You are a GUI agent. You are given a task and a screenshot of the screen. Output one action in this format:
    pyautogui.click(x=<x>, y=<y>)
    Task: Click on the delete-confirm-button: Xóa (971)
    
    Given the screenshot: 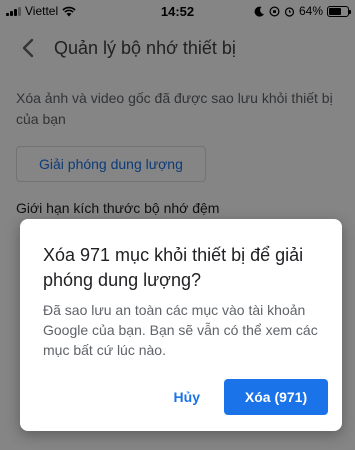 What is the action you would take?
    pyautogui.click(x=276, y=397)
    